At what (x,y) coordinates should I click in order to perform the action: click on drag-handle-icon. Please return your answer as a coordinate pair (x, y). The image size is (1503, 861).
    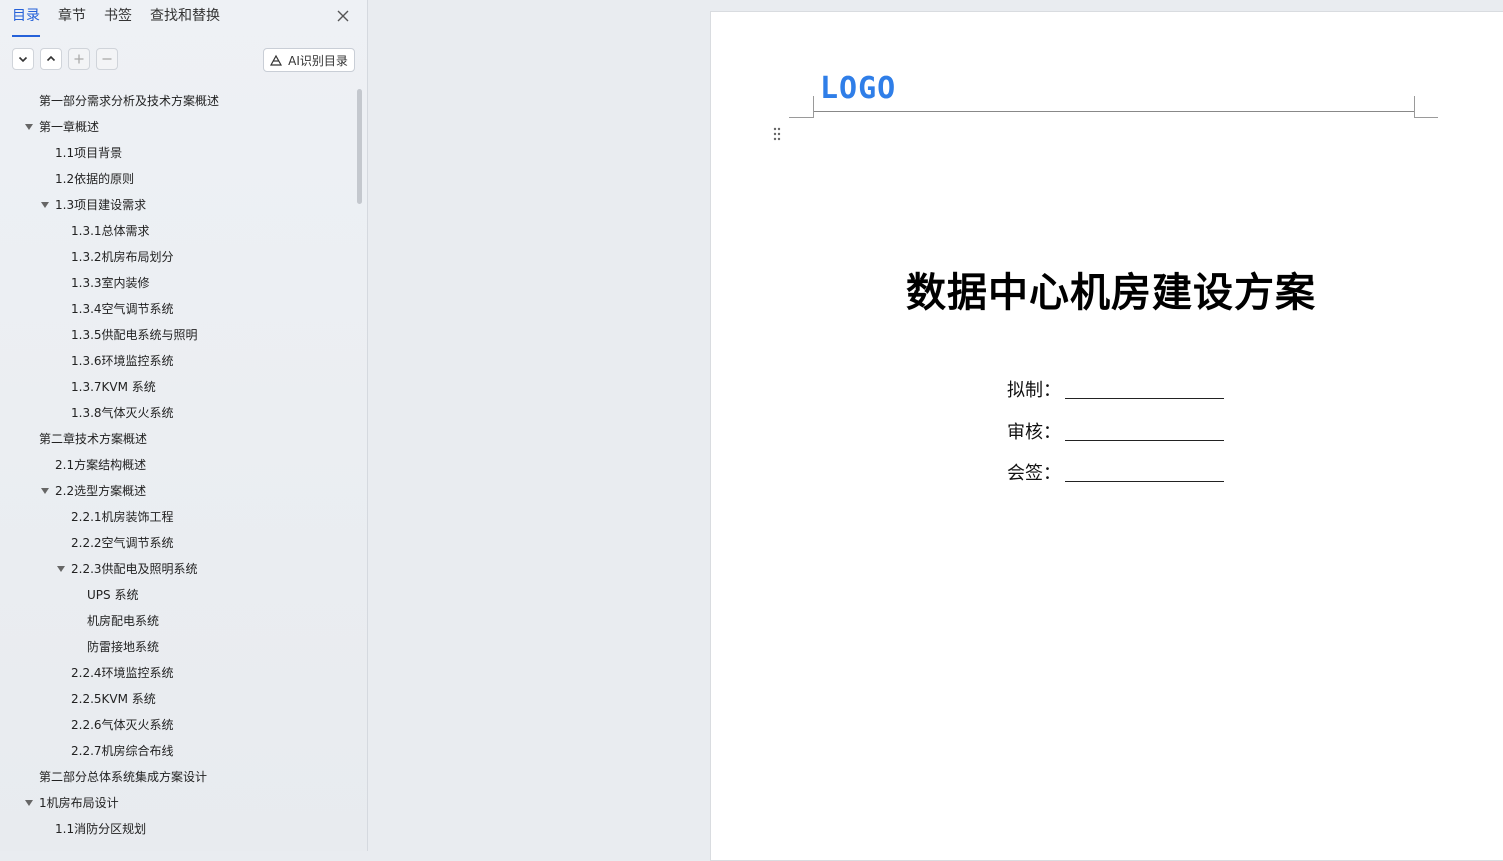
    Looking at the image, I should click on (777, 135).